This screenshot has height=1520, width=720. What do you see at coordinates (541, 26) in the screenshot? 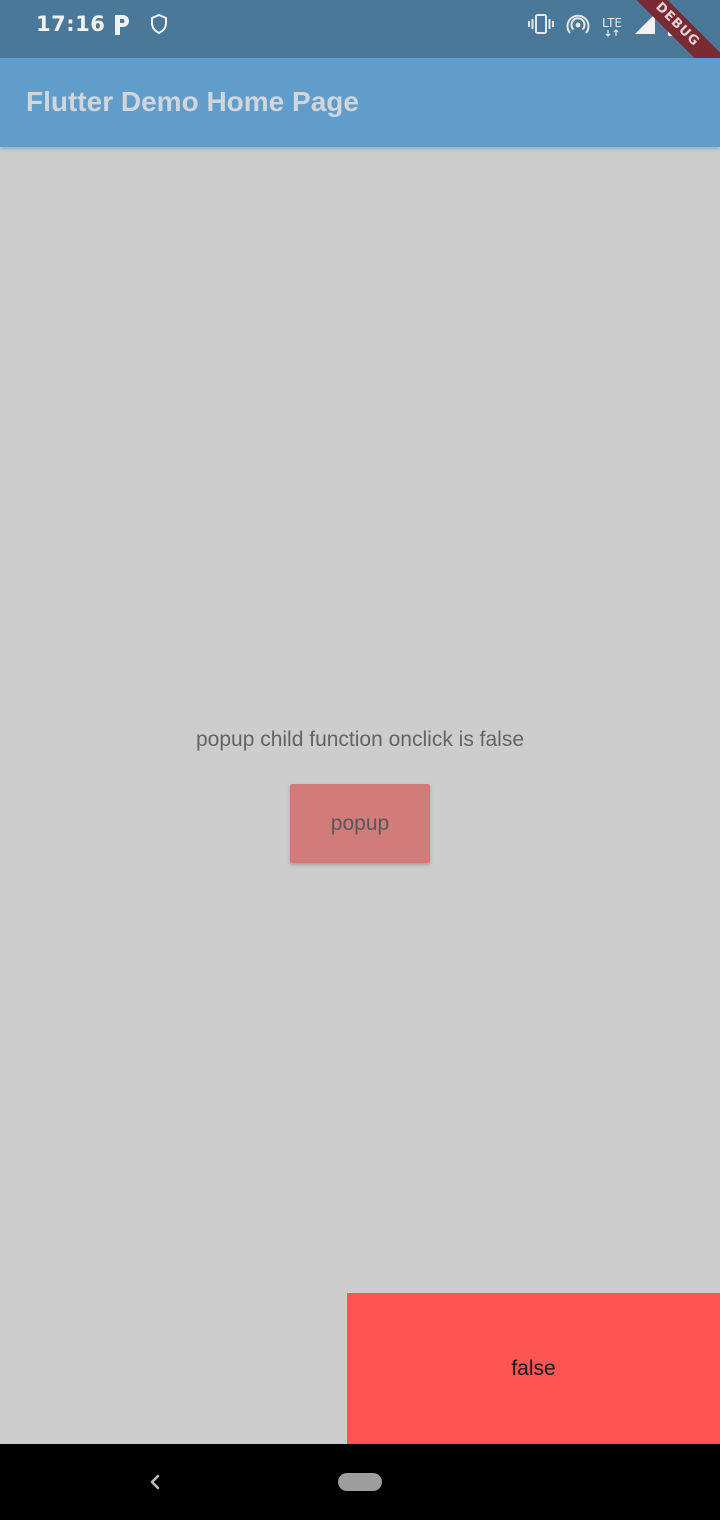
I see `vibrate-icon` at bounding box center [541, 26].